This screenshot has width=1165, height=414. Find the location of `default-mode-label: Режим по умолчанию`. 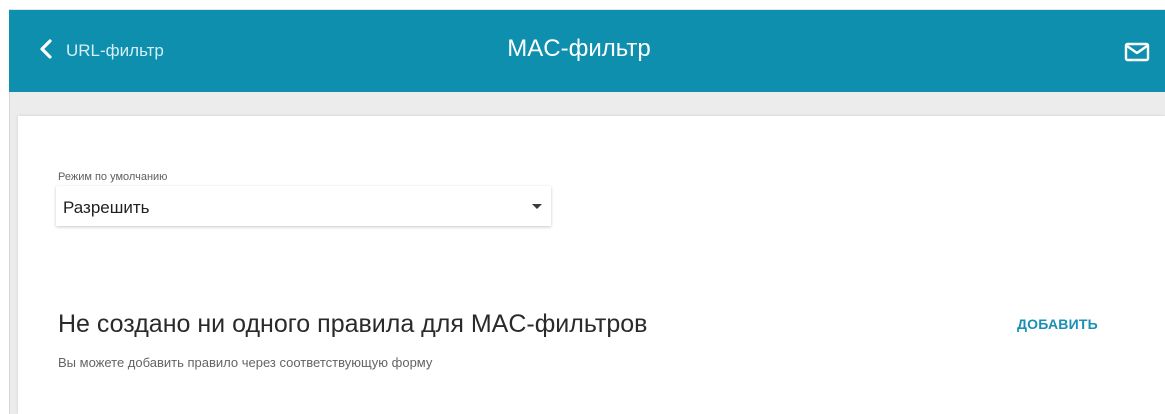

default-mode-label: Режим по умолчанию is located at coordinates (113, 177).